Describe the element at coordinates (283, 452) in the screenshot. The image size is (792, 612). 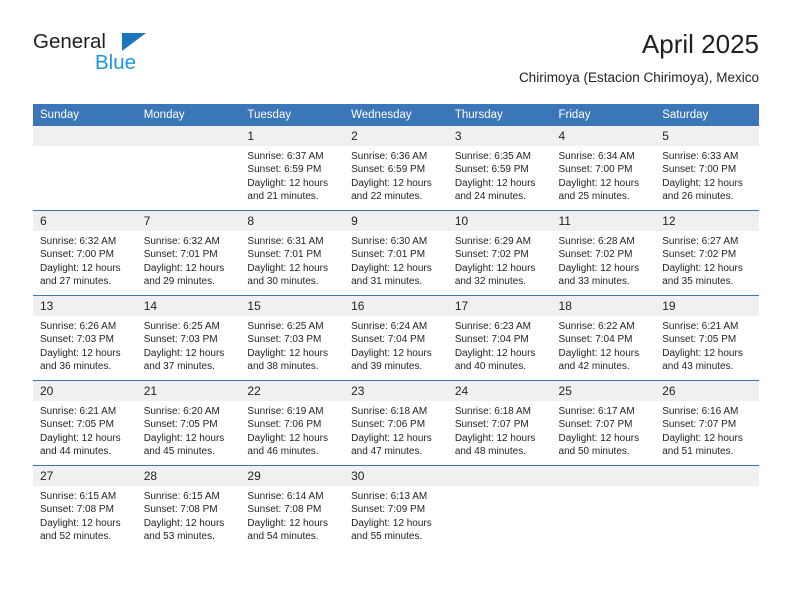
I see `daylight-duration-line2: and 46 minutes.` at that location.